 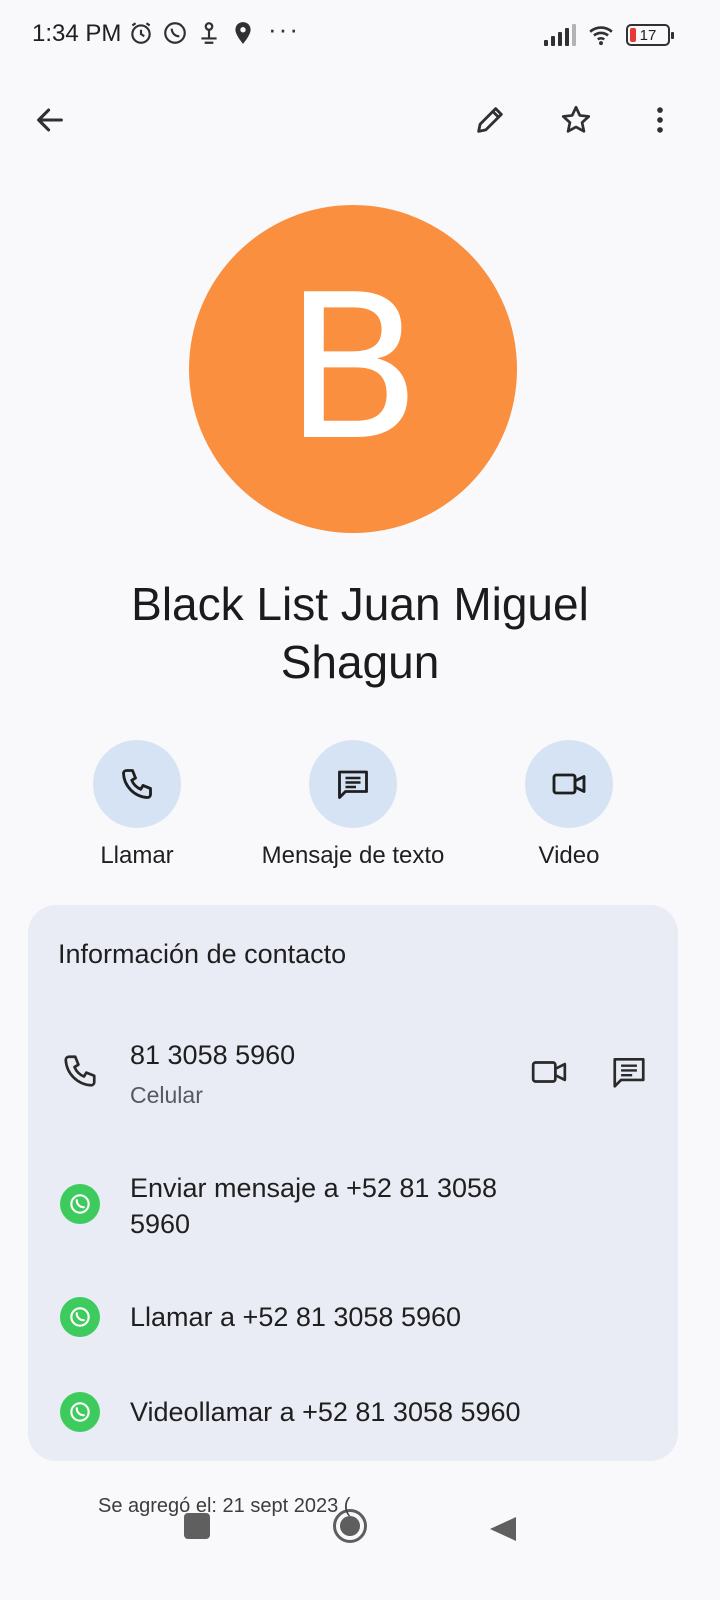 What do you see at coordinates (202, 954) in the screenshot?
I see `contact-info-title: Información de contacto` at bounding box center [202, 954].